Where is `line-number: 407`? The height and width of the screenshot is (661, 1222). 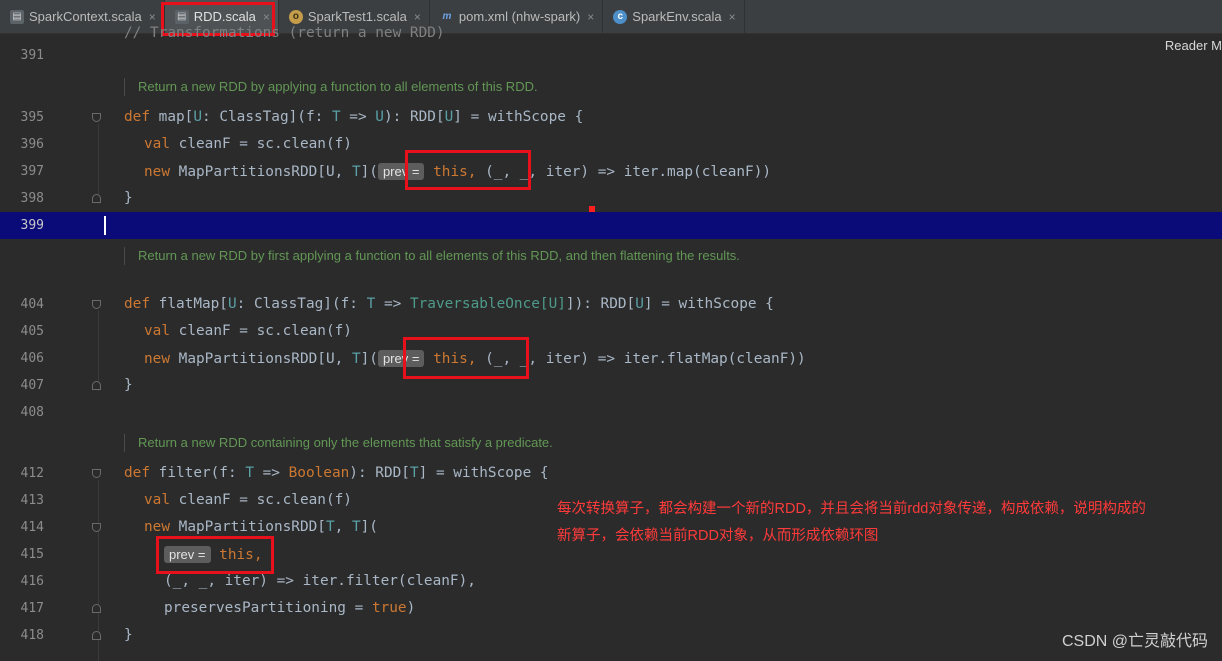 line-number: 407 is located at coordinates (32, 385).